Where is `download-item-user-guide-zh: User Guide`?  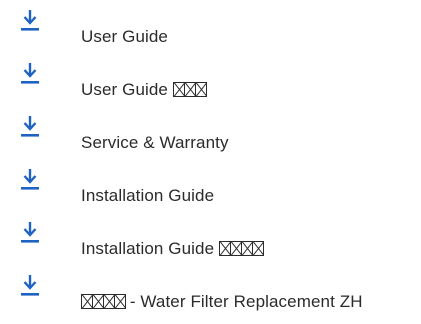
download-item-user-guide-zh: User Guide is located at coordinates (210, 82).